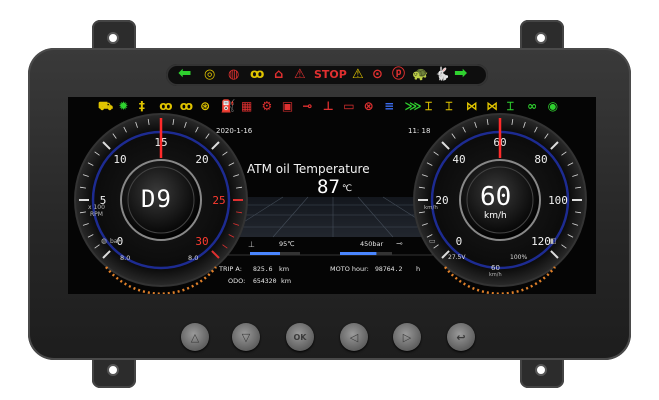 The image size is (659, 400). Describe the element at coordinates (210, 74) in the screenshot. I see `parking-brake-icon: ◎` at that location.